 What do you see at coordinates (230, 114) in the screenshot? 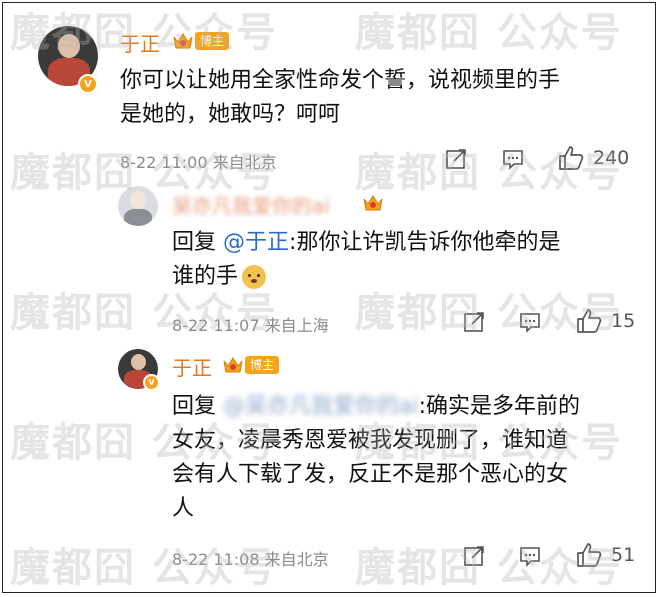
I see `comment-line: 是她的，她敢吗？呵呵` at bounding box center [230, 114].